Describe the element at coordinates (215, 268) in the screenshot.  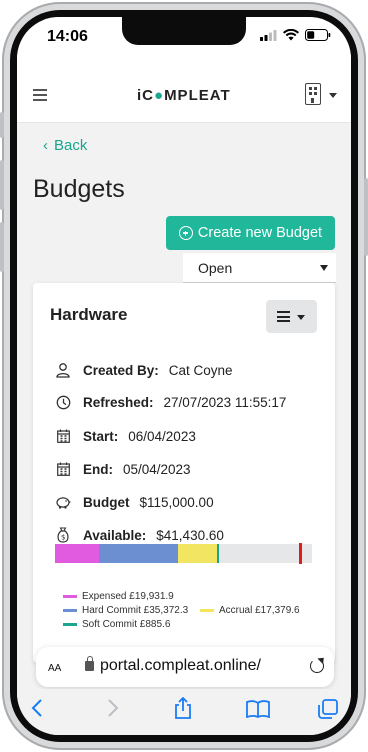
I see `status-filter-value: Open` at that location.